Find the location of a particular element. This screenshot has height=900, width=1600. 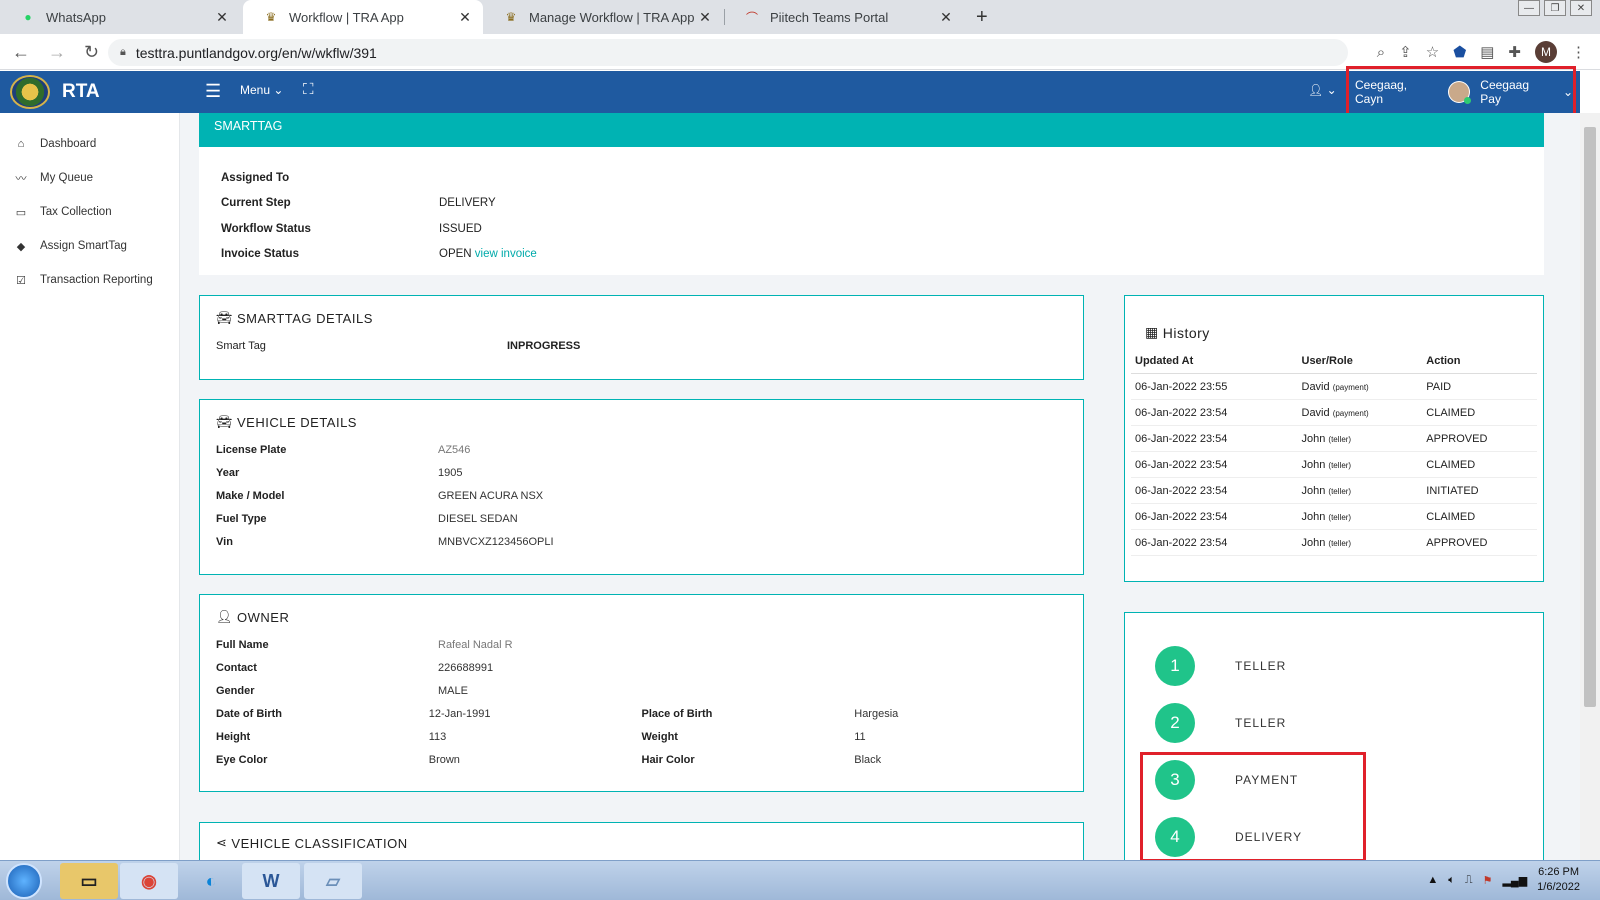

restore-button: ❐ is located at coordinates (1555, 8).